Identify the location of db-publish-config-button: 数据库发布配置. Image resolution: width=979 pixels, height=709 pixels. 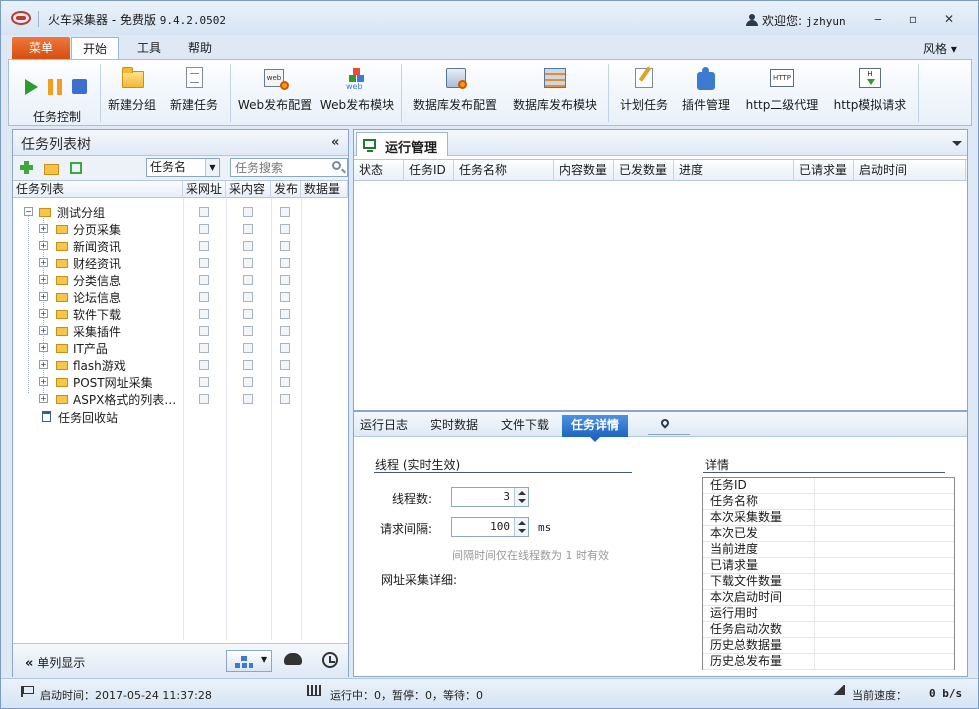
(455, 93).